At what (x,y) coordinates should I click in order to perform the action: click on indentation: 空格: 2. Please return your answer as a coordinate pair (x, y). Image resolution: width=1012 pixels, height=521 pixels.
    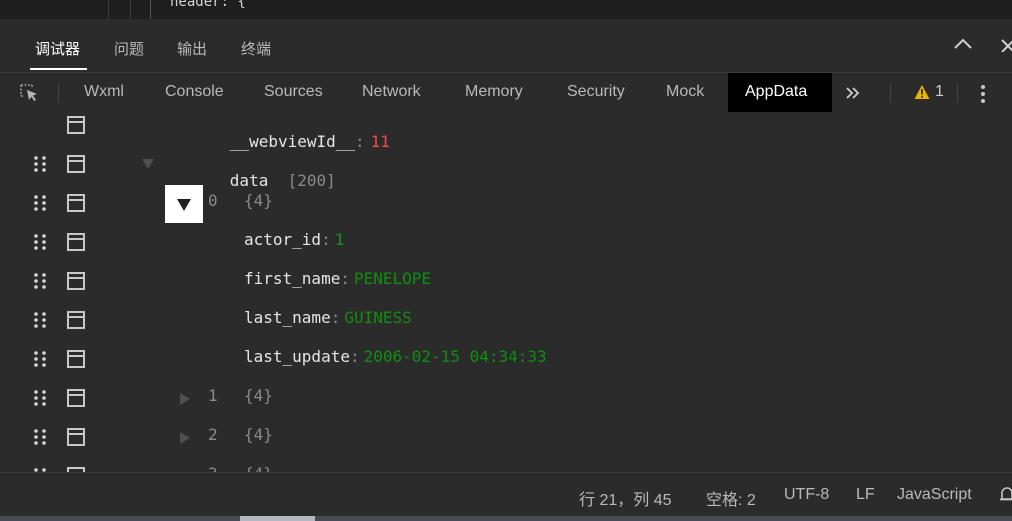
    Looking at the image, I should click on (731, 498).